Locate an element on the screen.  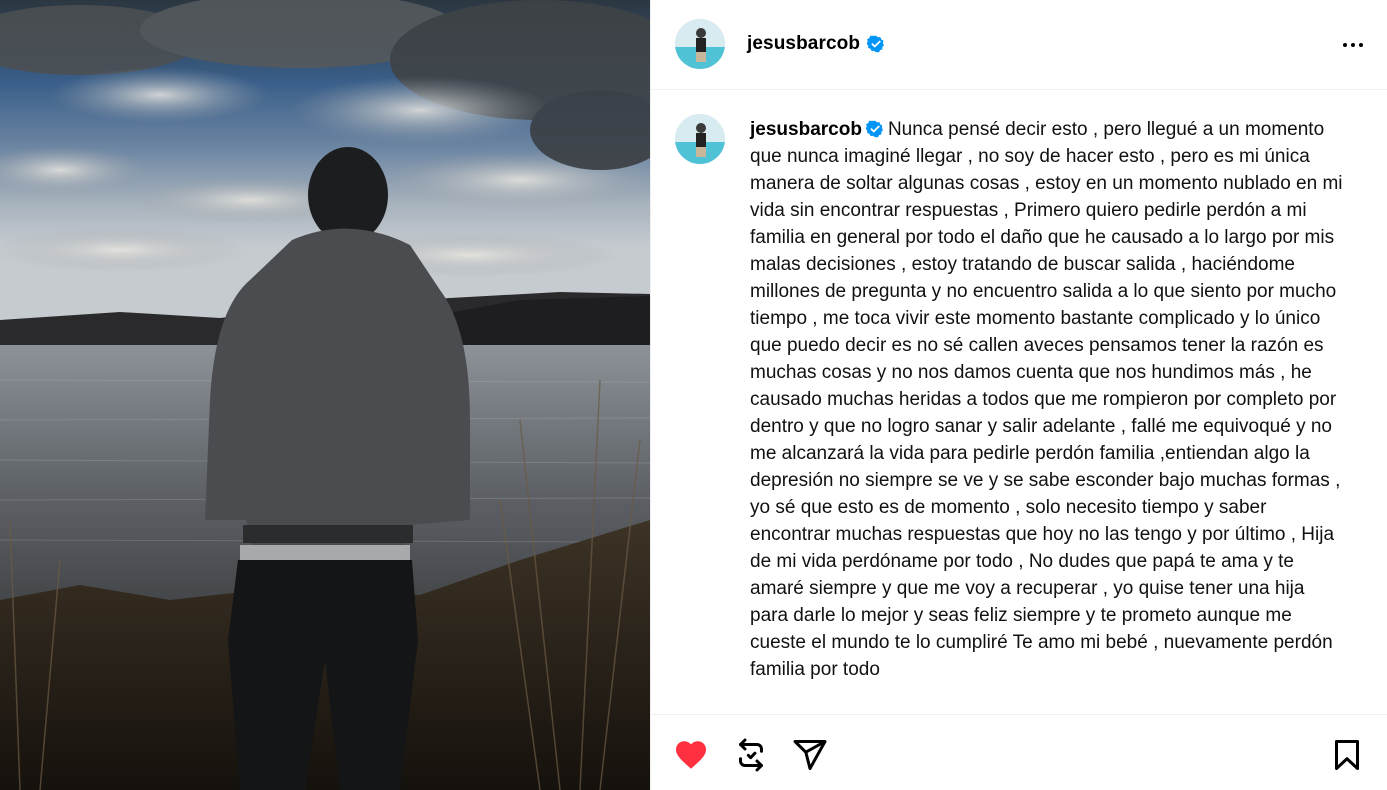
post-header: jesusbarcob is located at coordinates (1019, 45).